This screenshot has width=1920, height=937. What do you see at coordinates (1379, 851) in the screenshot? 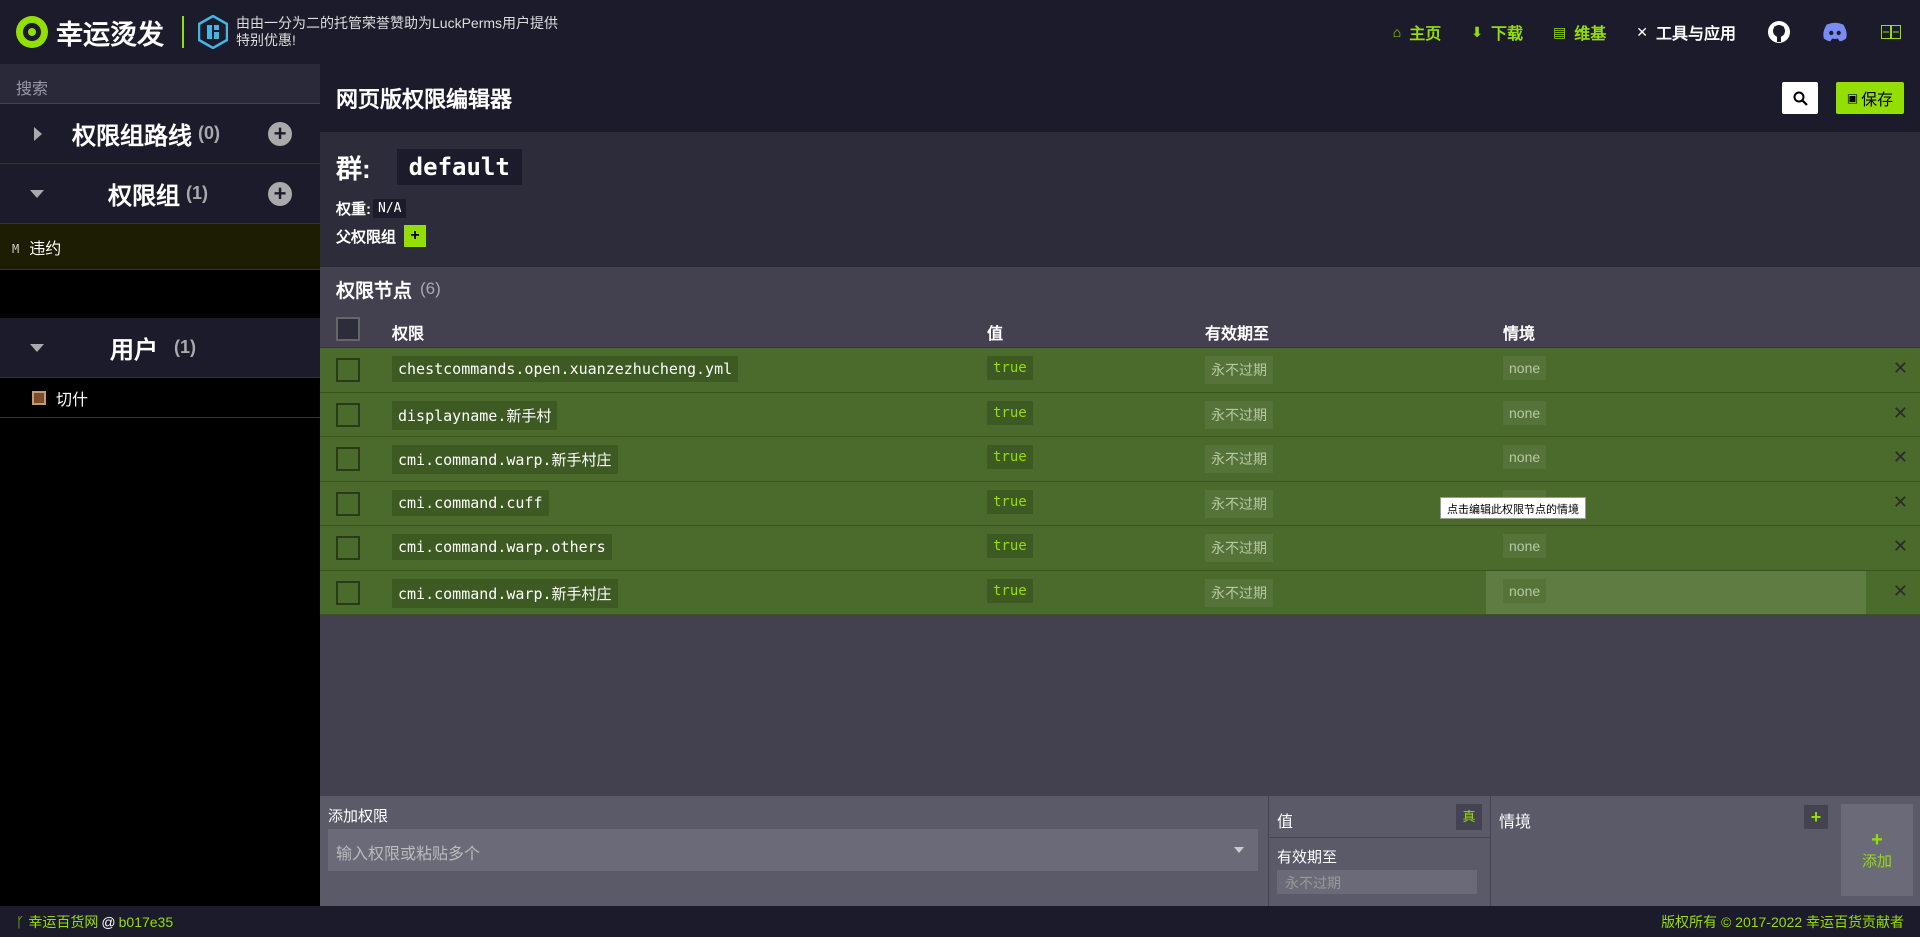
I see `add-value-section: 值 真 有效期至 永不过期` at bounding box center [1379, 851].